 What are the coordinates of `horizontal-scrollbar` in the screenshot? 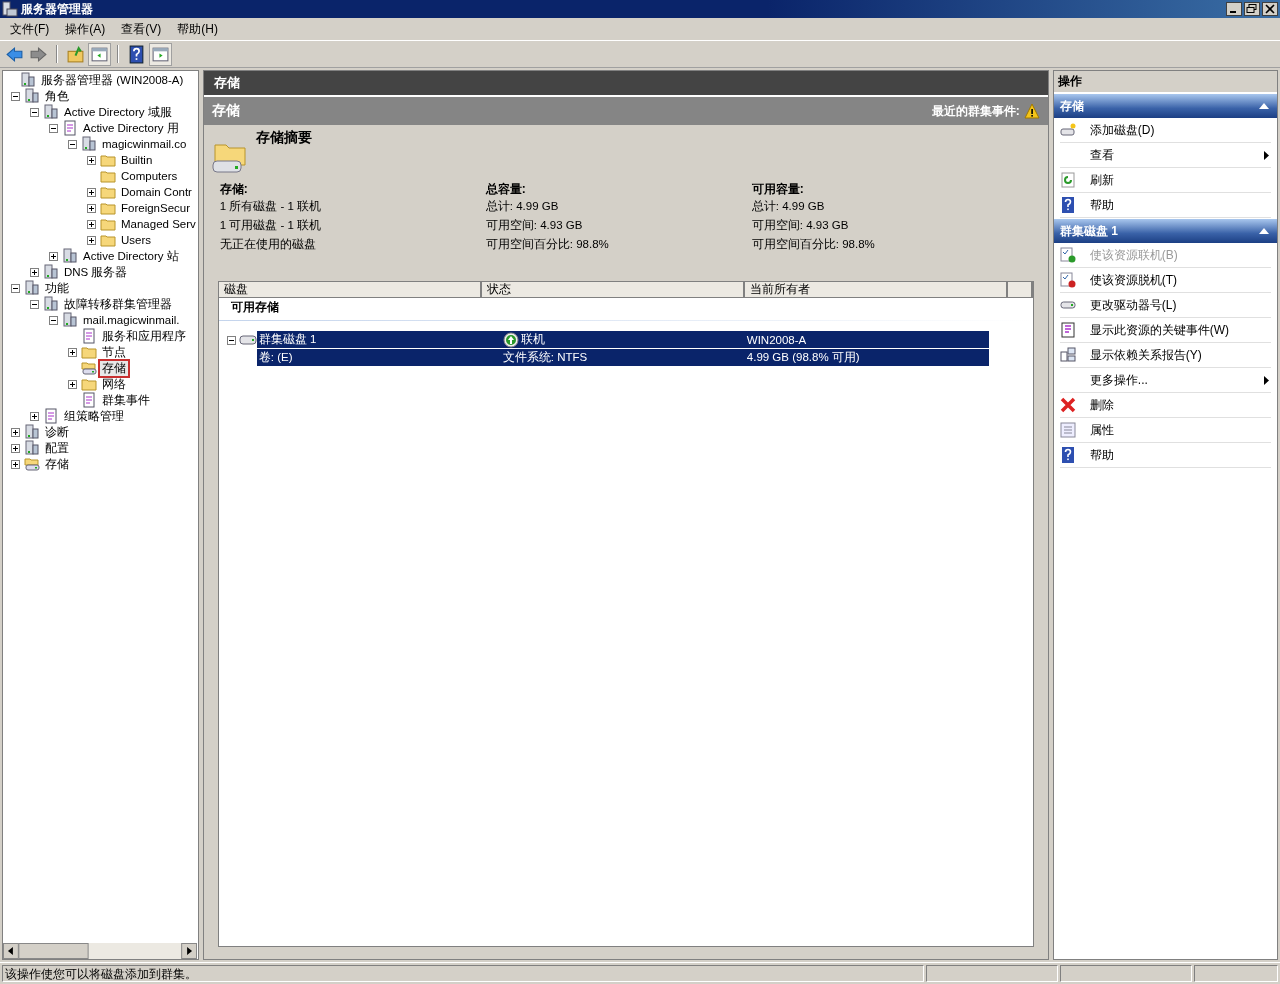 It's located at (100, 951).